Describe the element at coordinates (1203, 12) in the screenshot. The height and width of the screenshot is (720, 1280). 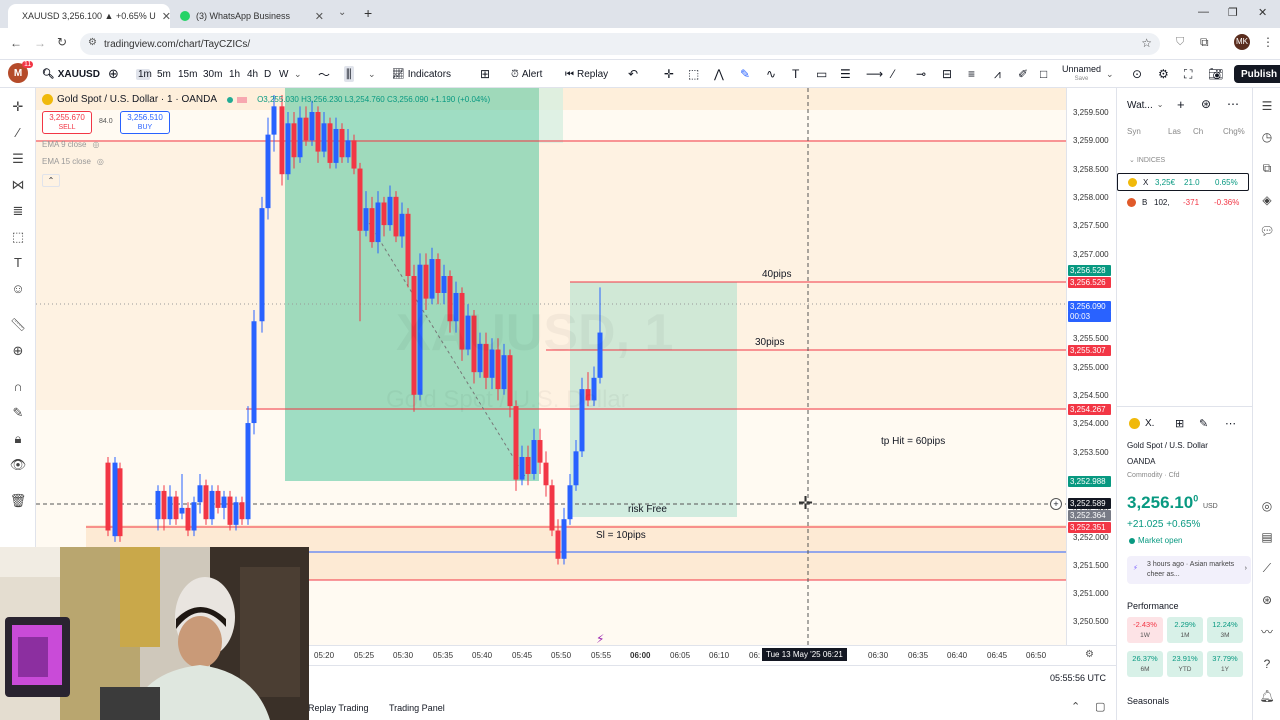
I see `minimize-icon: —` at that location.